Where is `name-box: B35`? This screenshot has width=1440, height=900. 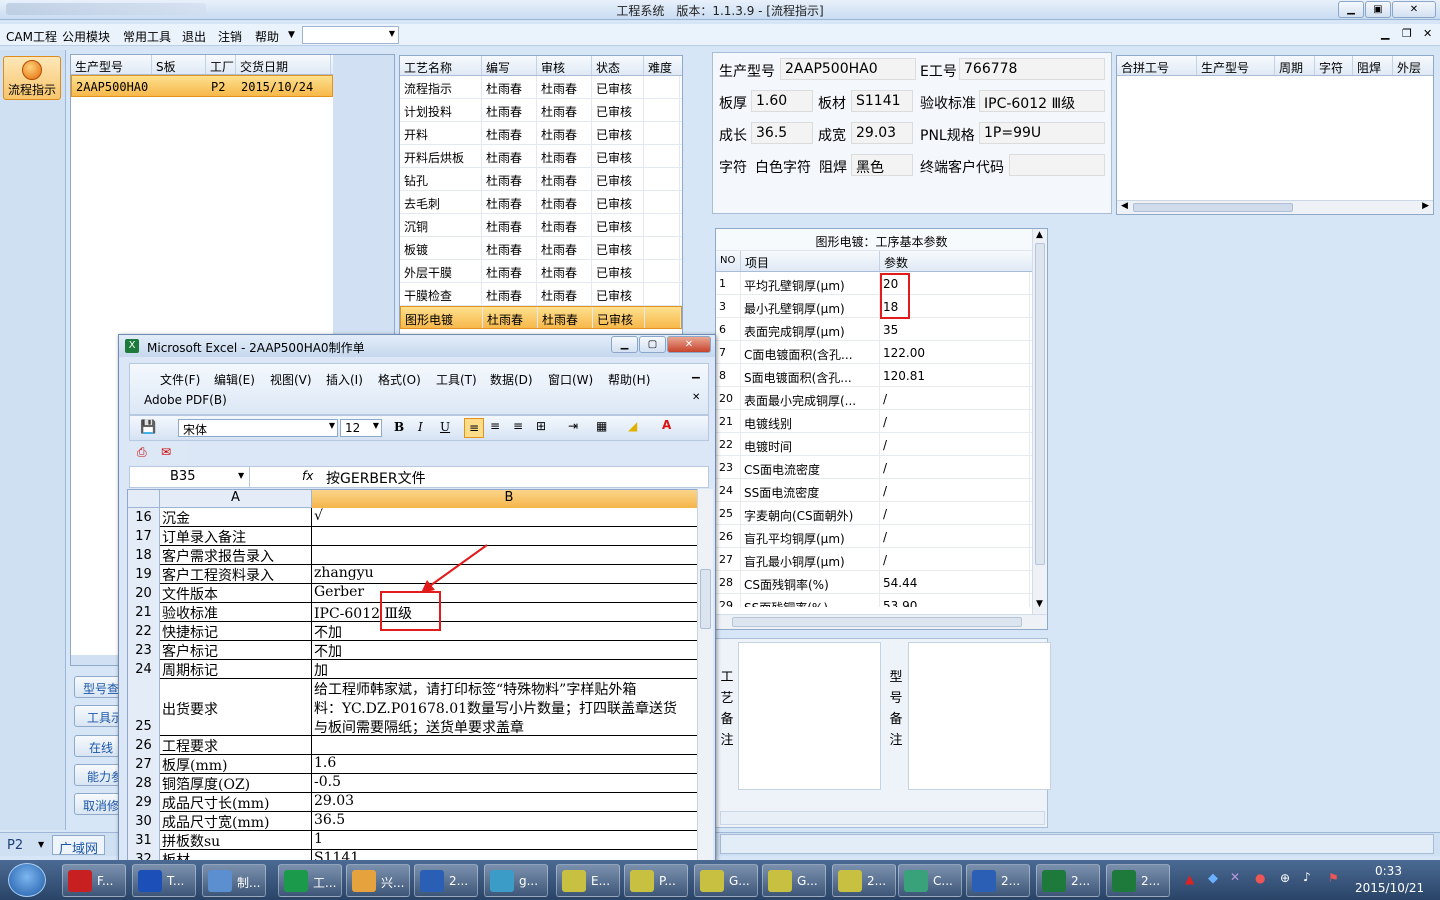 name-box: B35 is located at coordinates (190, 477).